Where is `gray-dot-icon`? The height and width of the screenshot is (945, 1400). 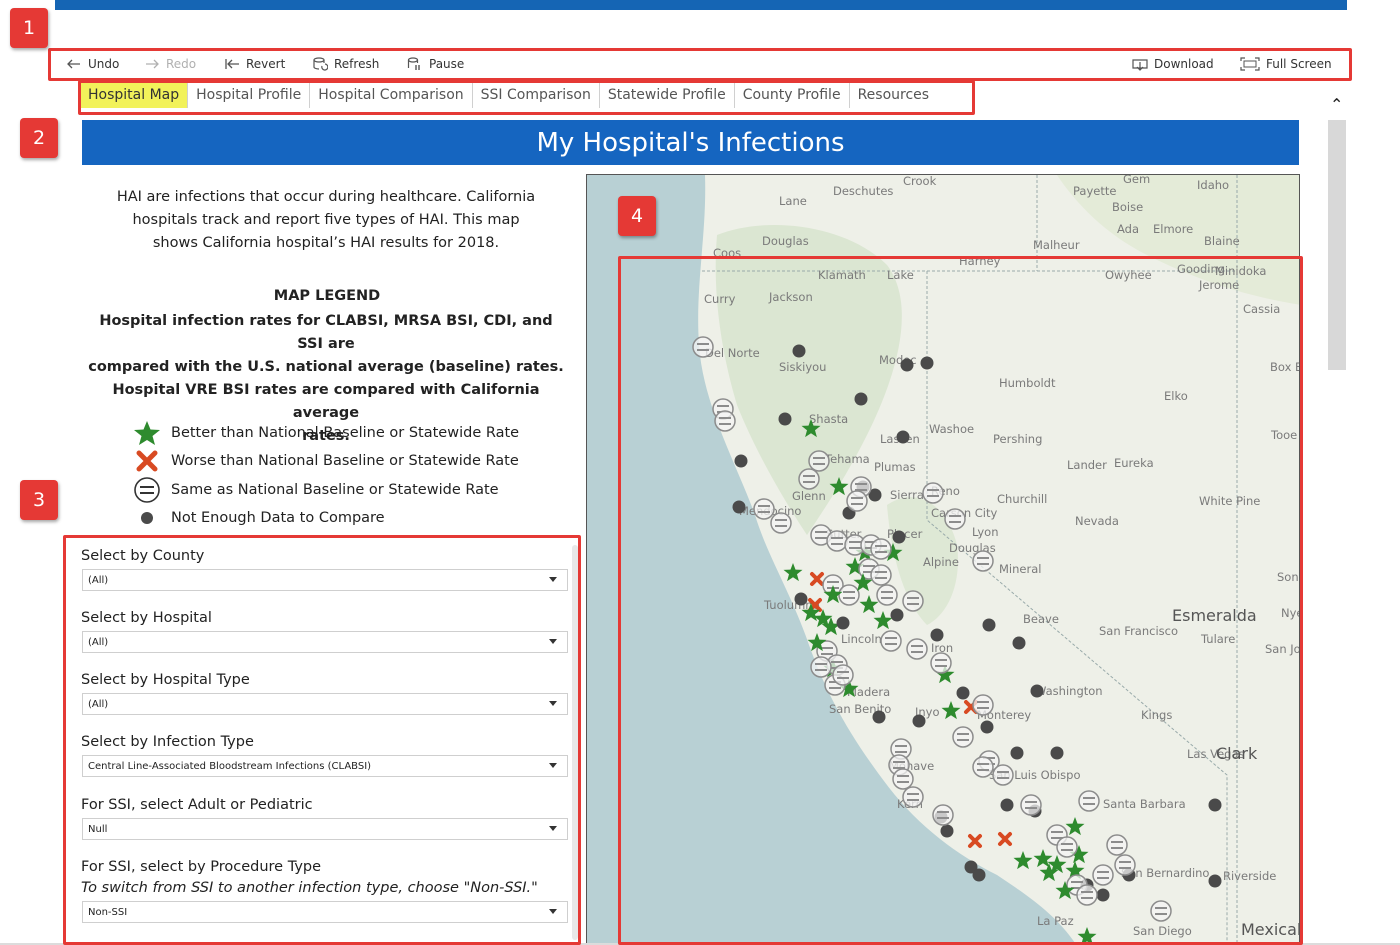 gray-dot-icon is located at coordinates (147, 518).